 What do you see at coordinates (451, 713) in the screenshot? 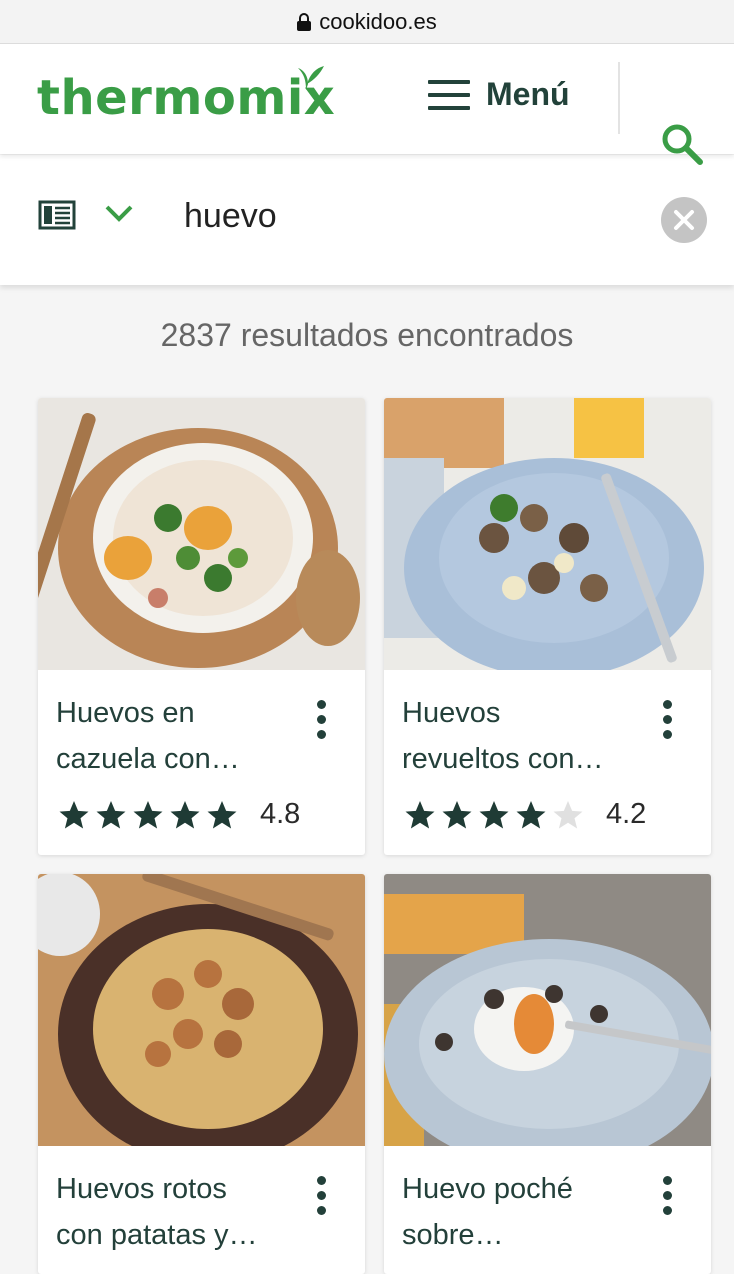
I see `recipe-title-line: Huevos` at bounding box center [451, 713].